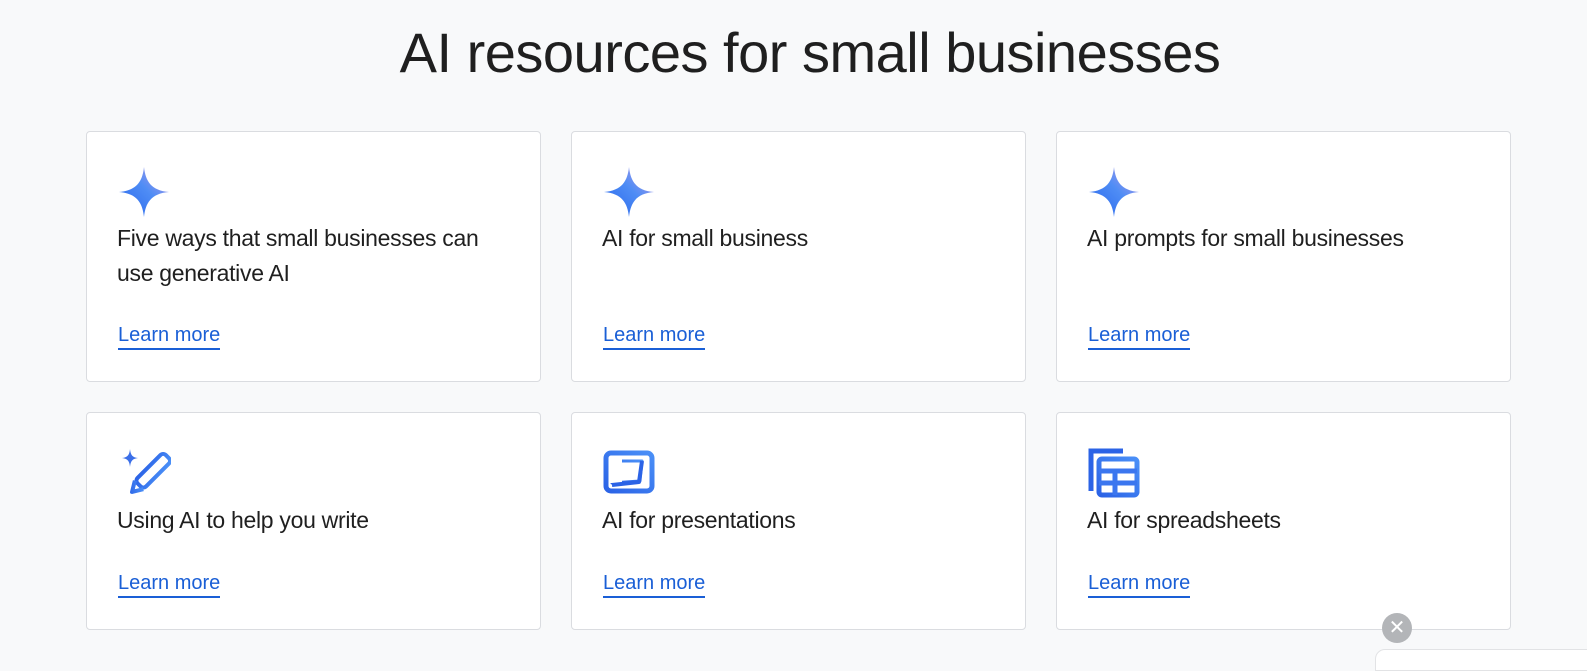 This screenshot has height=671, width=1587. I want to click on card-title: AI for small business, so click(705, 238).